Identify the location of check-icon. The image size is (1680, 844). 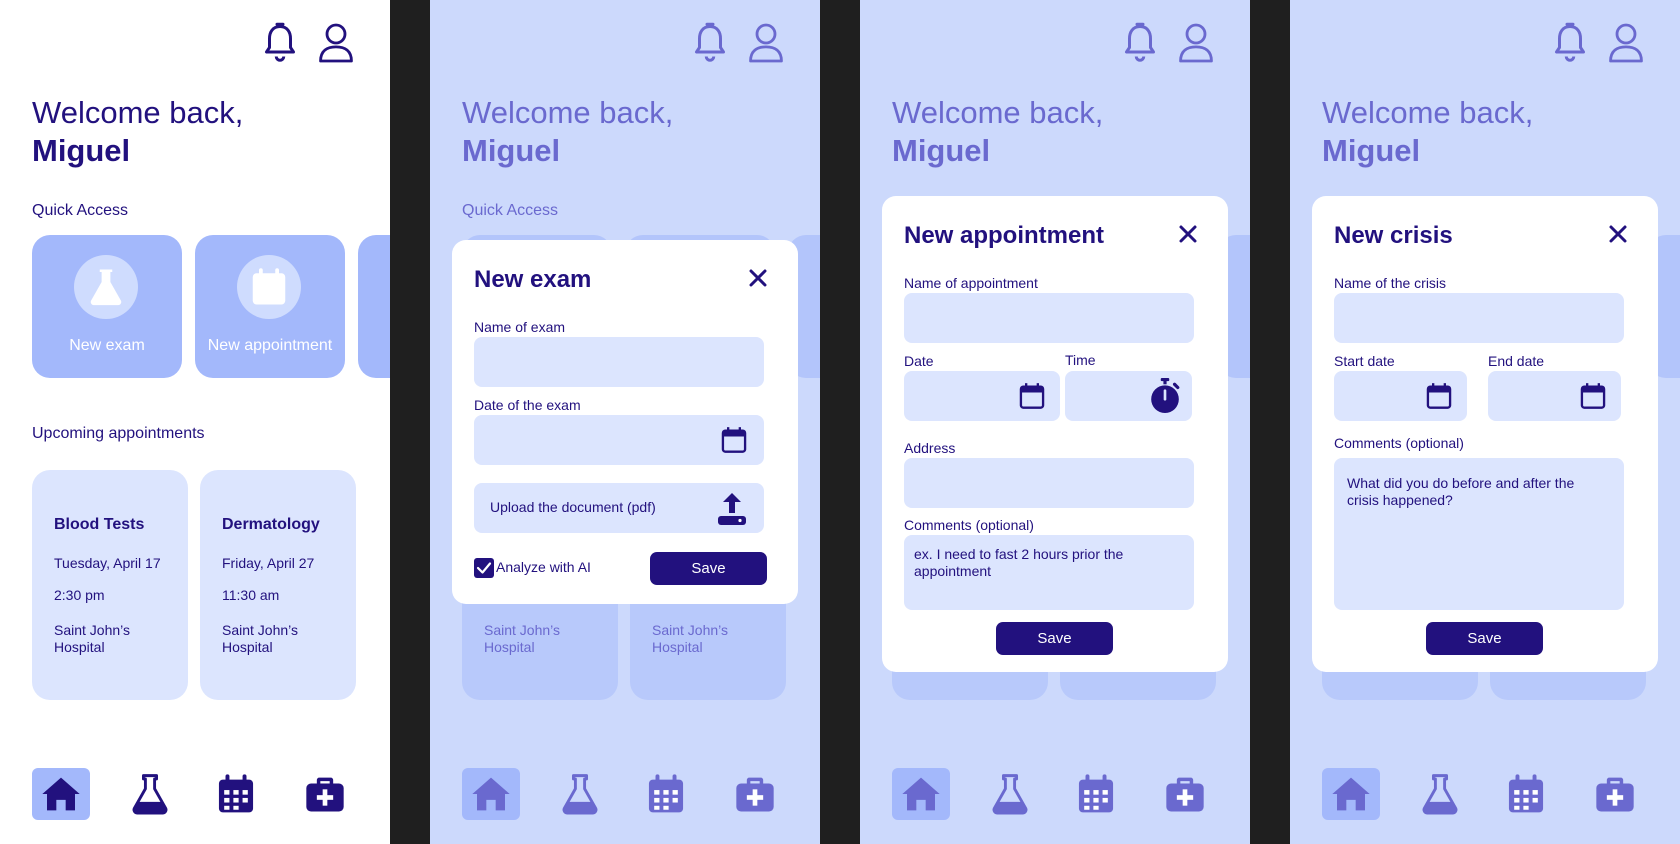
(484, 568).